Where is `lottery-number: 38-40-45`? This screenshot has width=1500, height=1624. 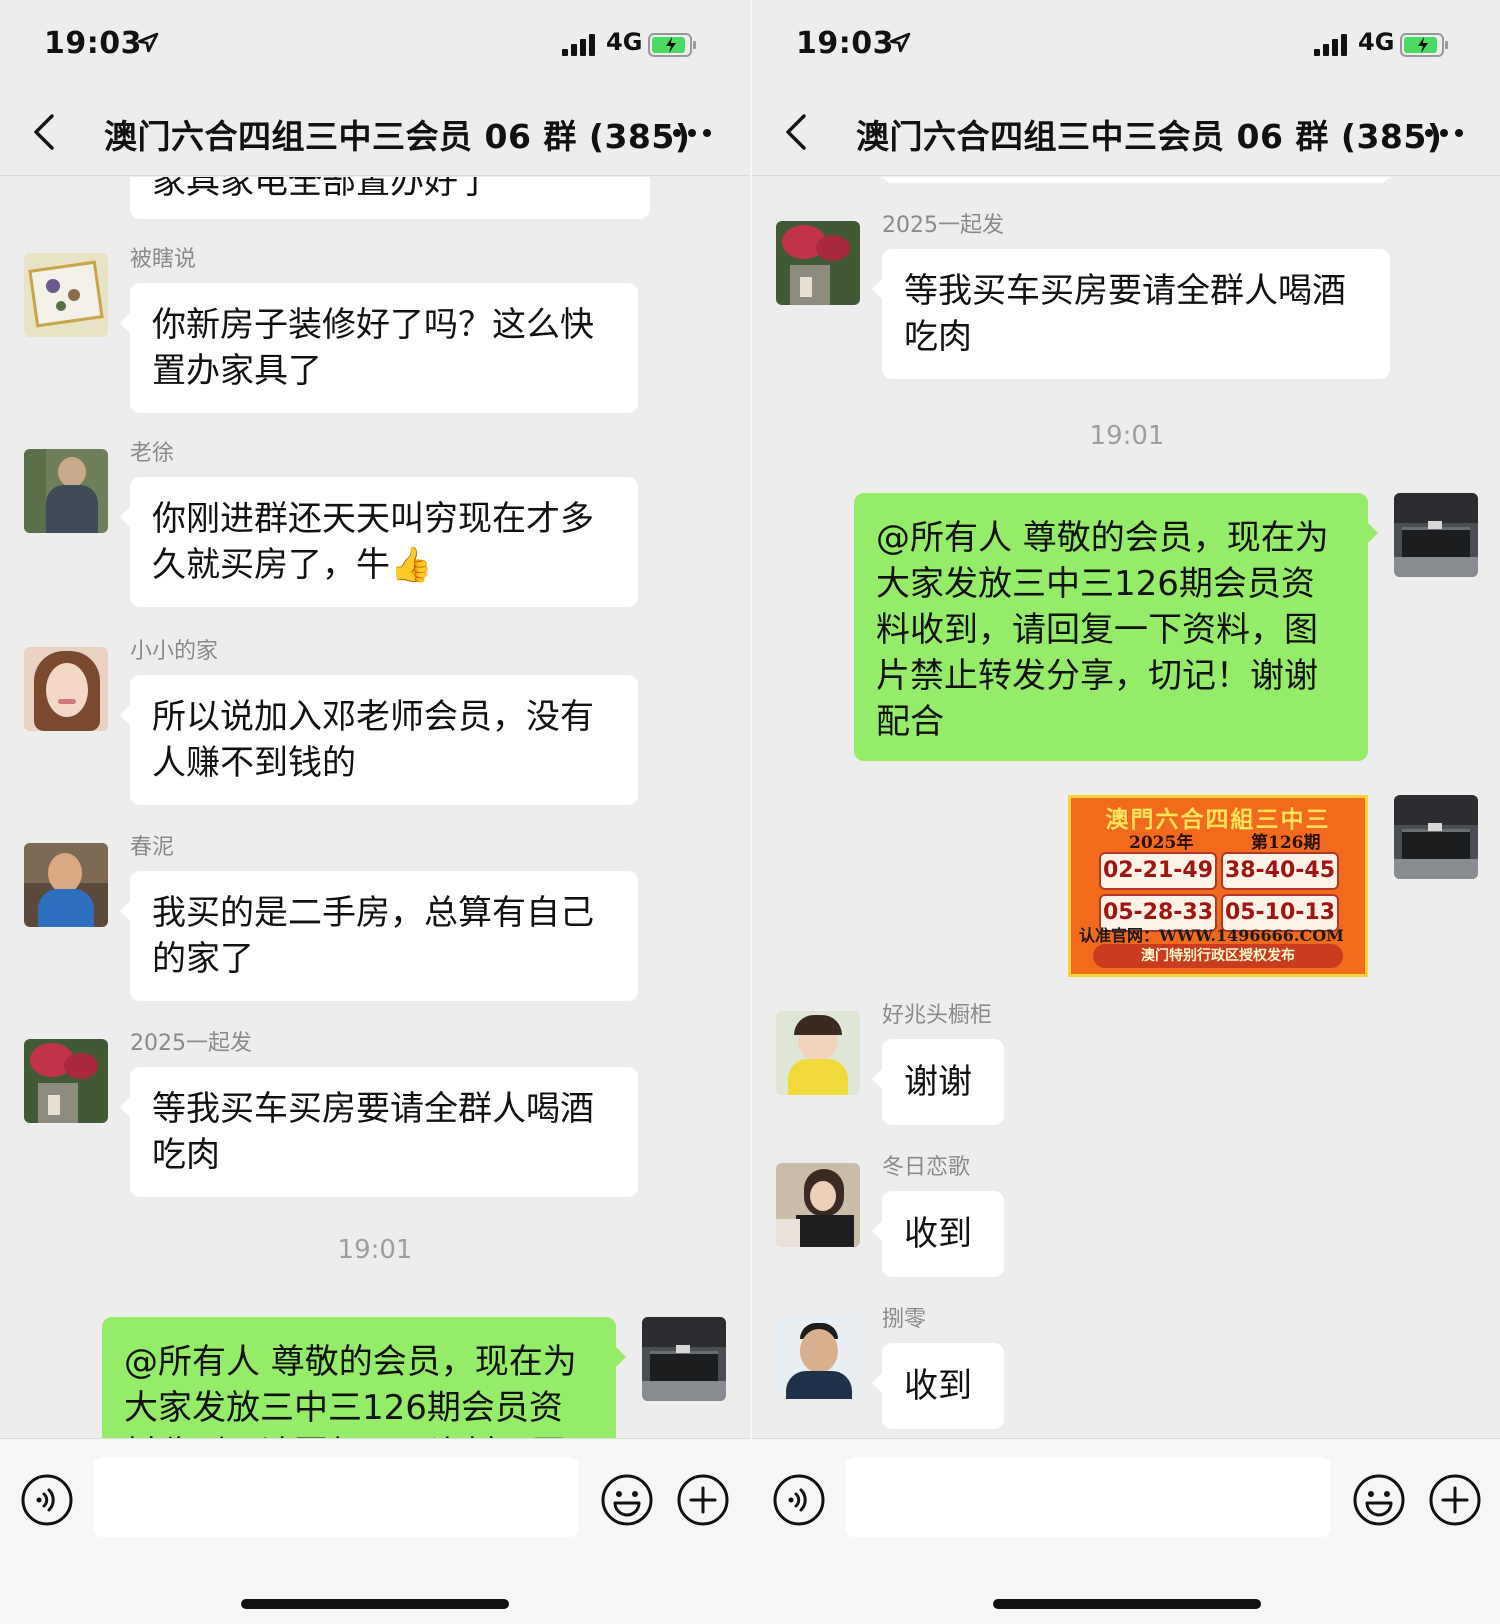 lottery-number: 38-40-45 is located at coordinates (1280, 871).